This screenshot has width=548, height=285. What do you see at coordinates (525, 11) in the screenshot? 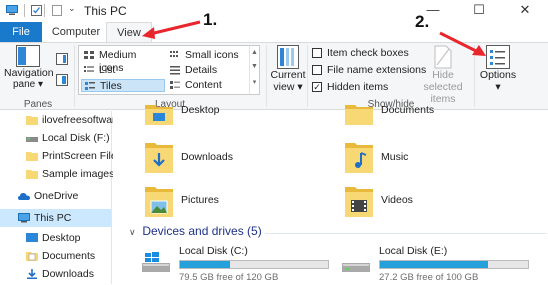
I see `close-button: ✕` at bounding box center [525, 11].